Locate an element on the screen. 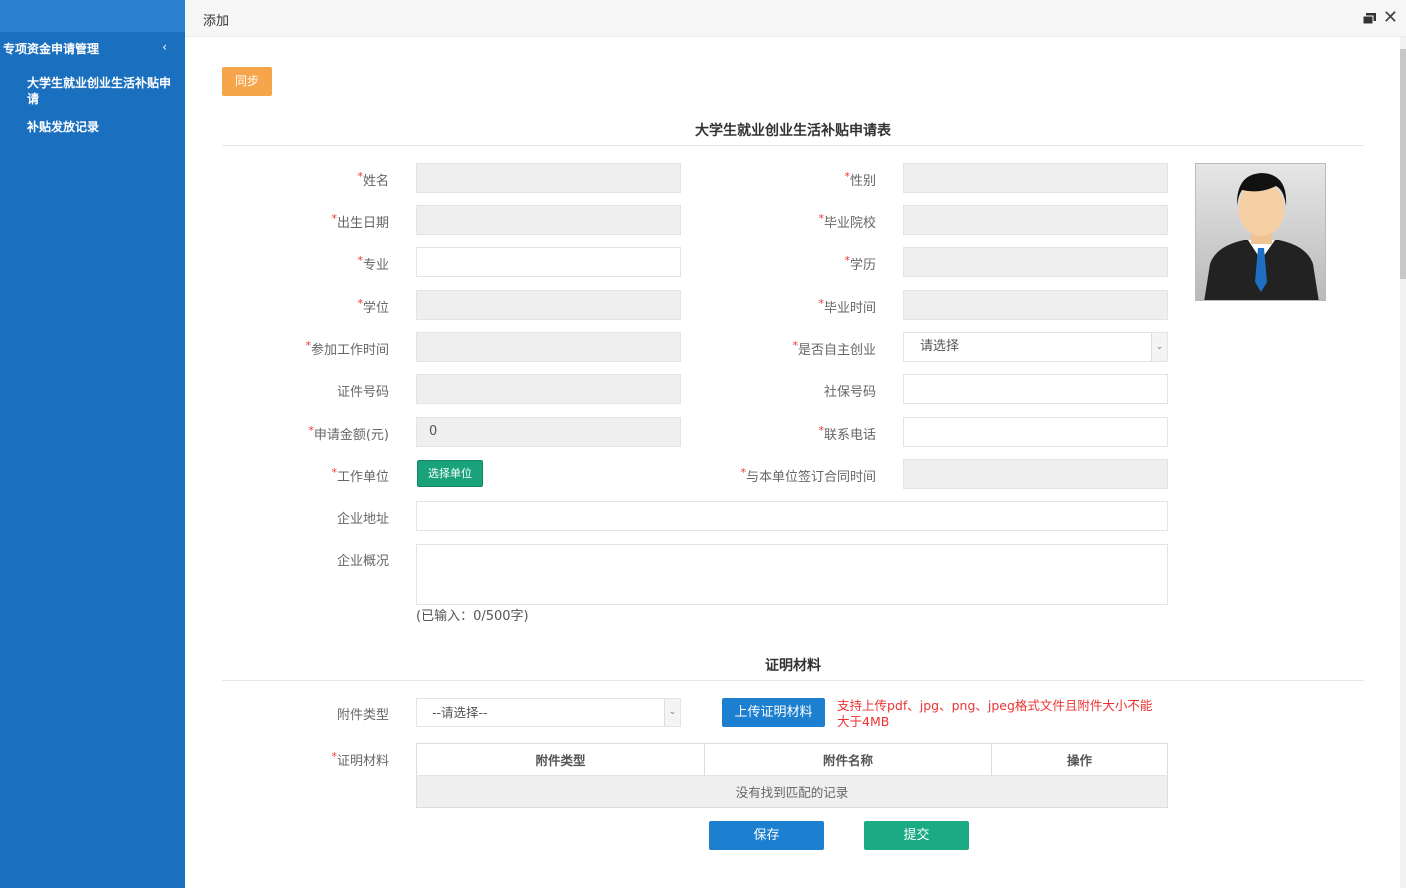 Image resolution: width=1406 pixels, height=888 pixels. char-counter: (已输入：0/500字) is located at coordinates (472, 616).